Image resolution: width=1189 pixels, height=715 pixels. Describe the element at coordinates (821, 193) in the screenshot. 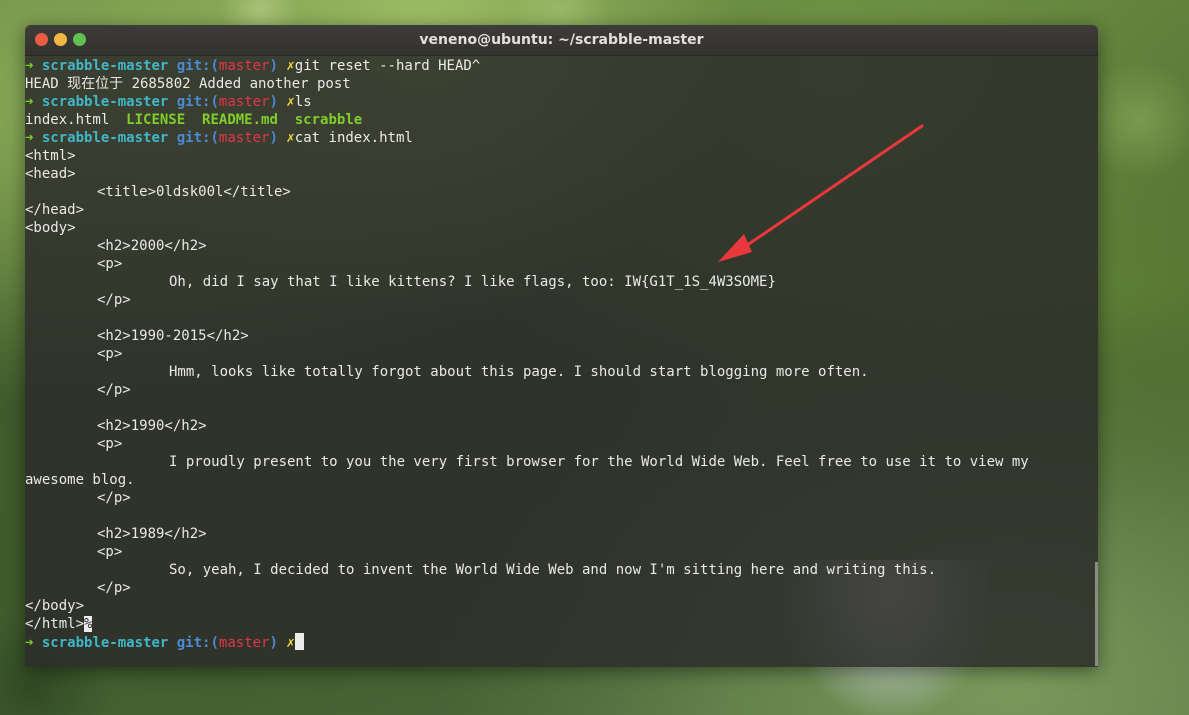

I see `annotation-arrow-icon` at that location.